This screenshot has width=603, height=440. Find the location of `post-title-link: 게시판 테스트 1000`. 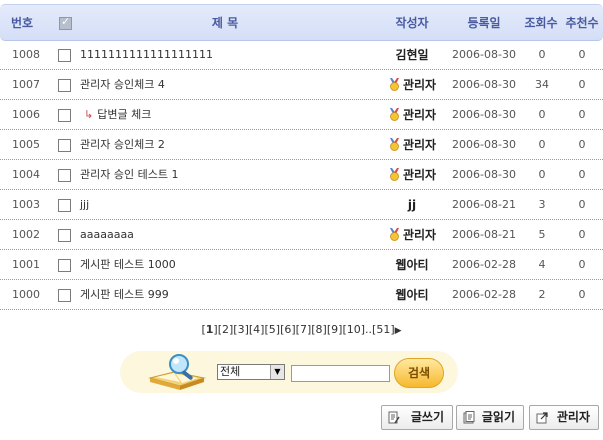

post-title-link: 게시판 테스트 1000 is located at coordinates (128, 265).